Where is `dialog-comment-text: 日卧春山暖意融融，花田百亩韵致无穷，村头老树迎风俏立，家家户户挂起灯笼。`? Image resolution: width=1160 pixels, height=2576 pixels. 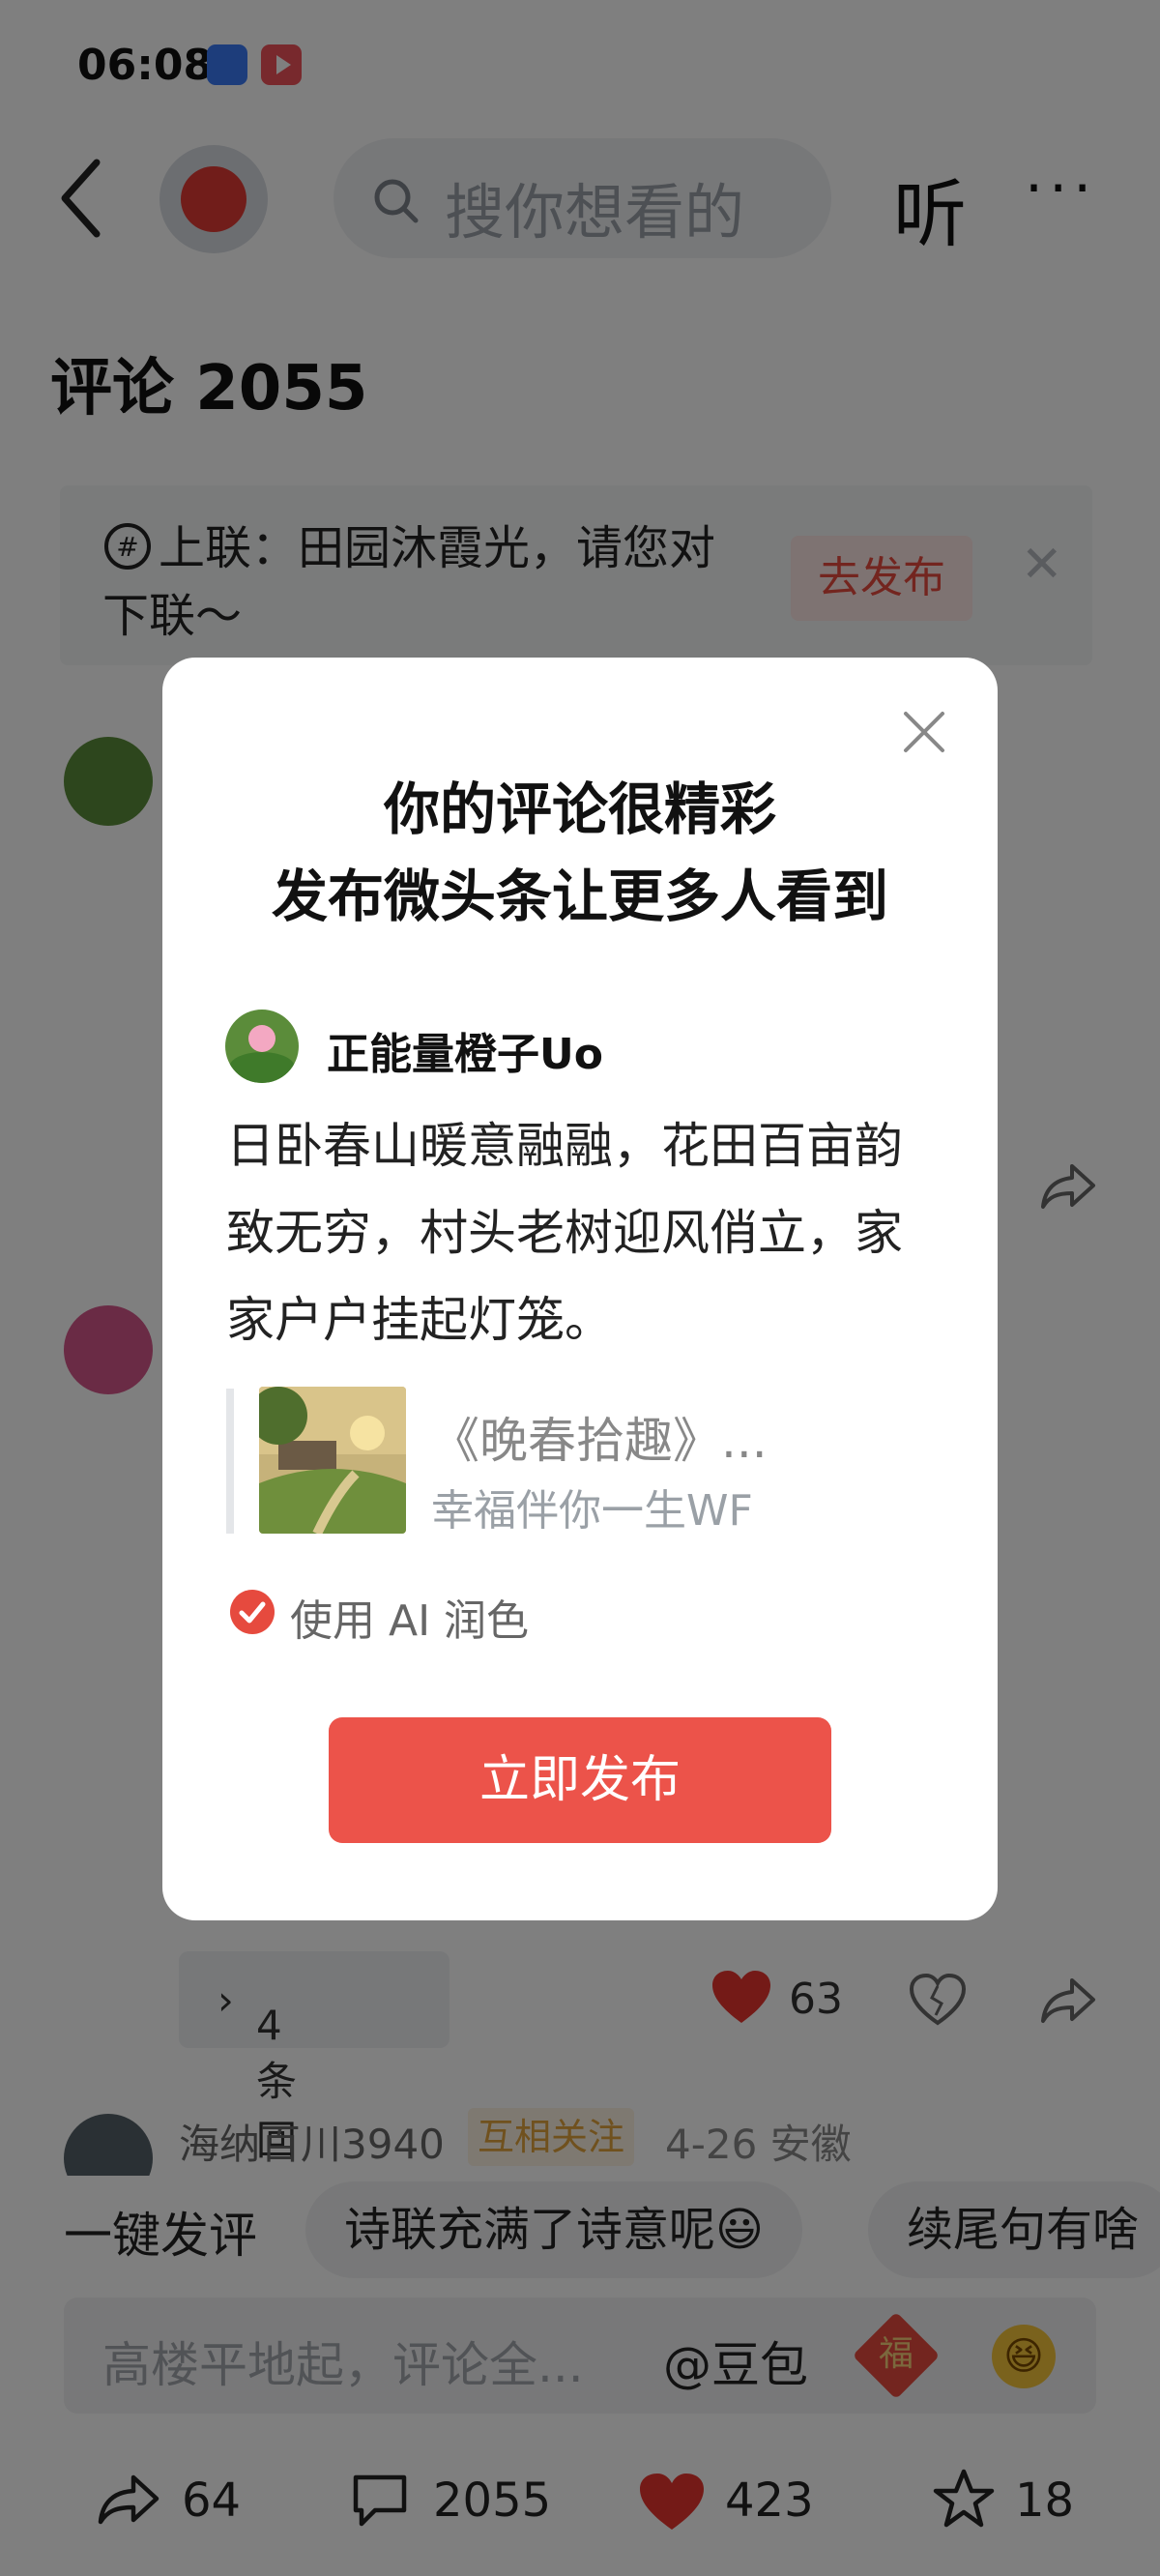 dialog-comment-text: 日卧春山暖意融融，花田百亩韵致无穷，村头老树迎风俏立，家家户户挂起灯笼。 is located at coordinates (564, 1233).